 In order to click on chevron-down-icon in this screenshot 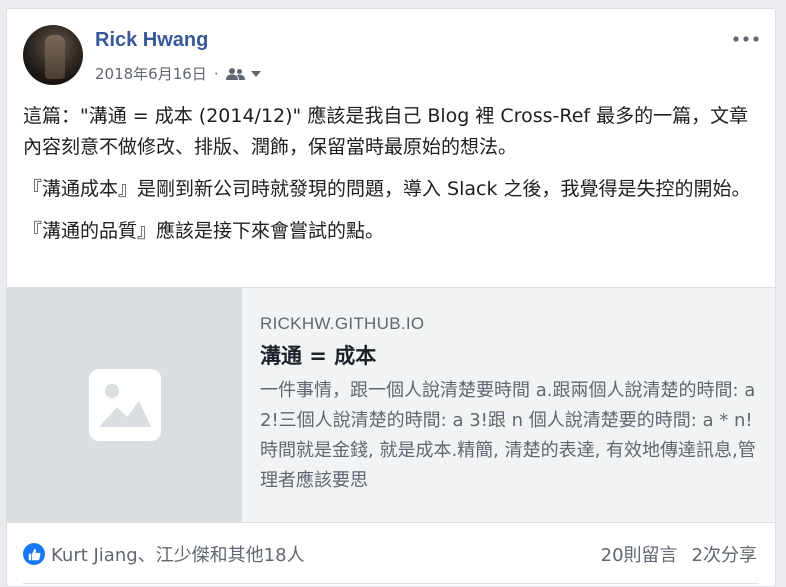, I will do `click(256, 74)`.